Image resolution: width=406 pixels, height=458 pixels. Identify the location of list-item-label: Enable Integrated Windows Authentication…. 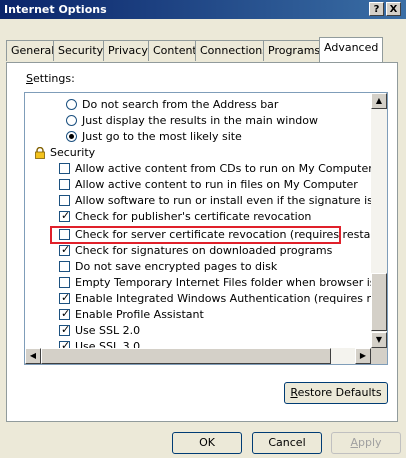
(231, 298).